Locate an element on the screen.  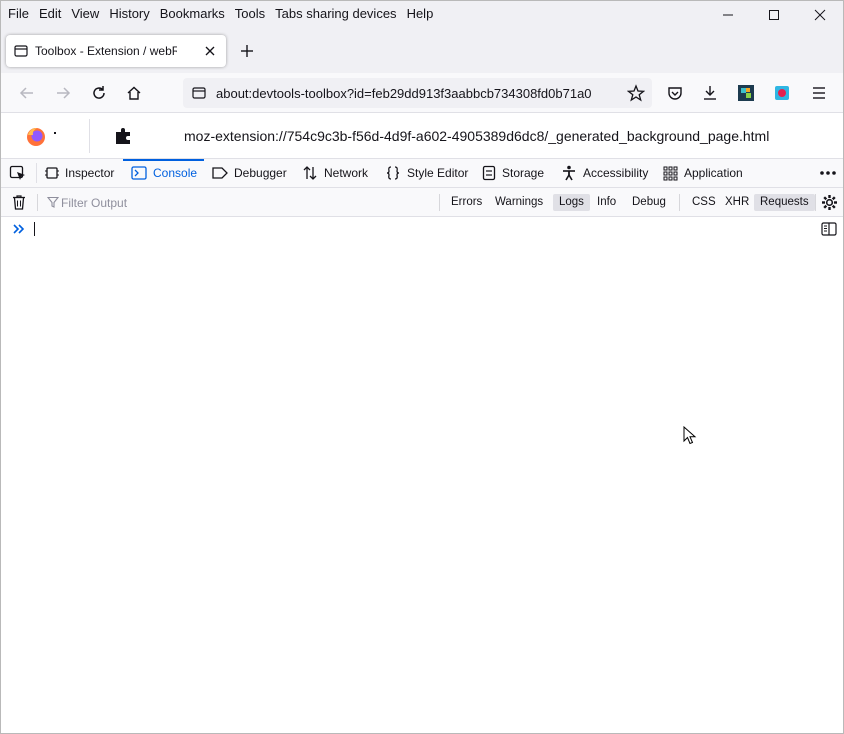
arrow-right-icon is located at coordinates (64, 93).